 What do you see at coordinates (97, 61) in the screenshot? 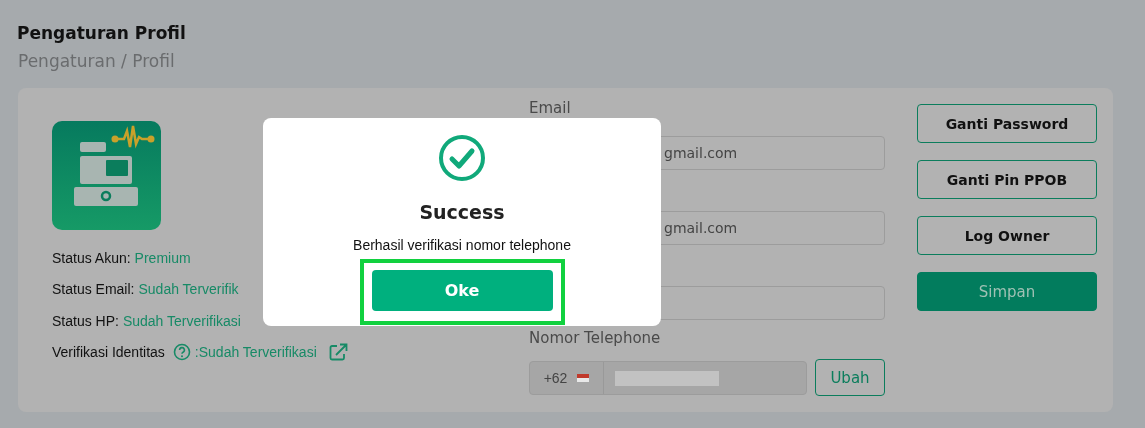
I see `breadcrumb: Pengaturan / Profil` at bounding box center [97, 61].